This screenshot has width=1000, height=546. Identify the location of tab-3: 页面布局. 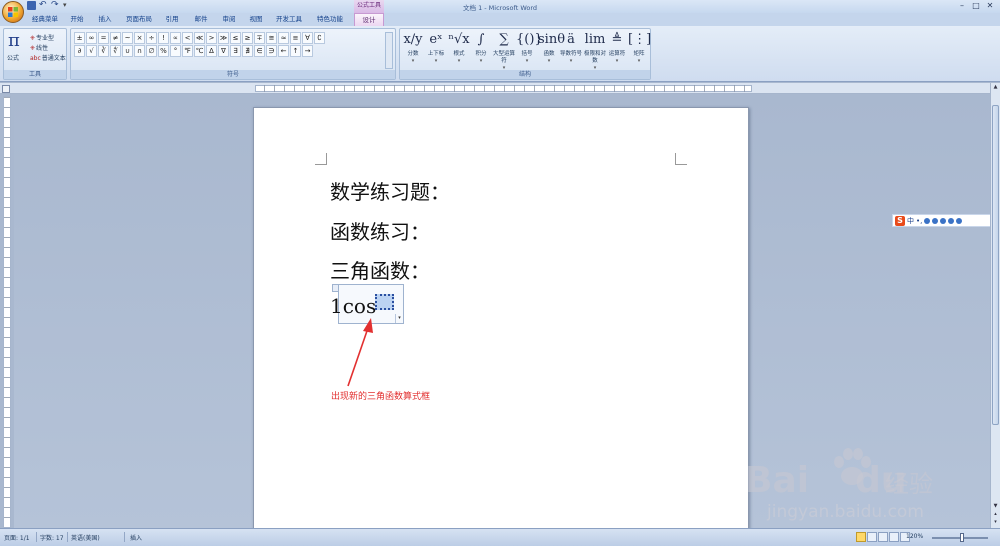
(139, 19).